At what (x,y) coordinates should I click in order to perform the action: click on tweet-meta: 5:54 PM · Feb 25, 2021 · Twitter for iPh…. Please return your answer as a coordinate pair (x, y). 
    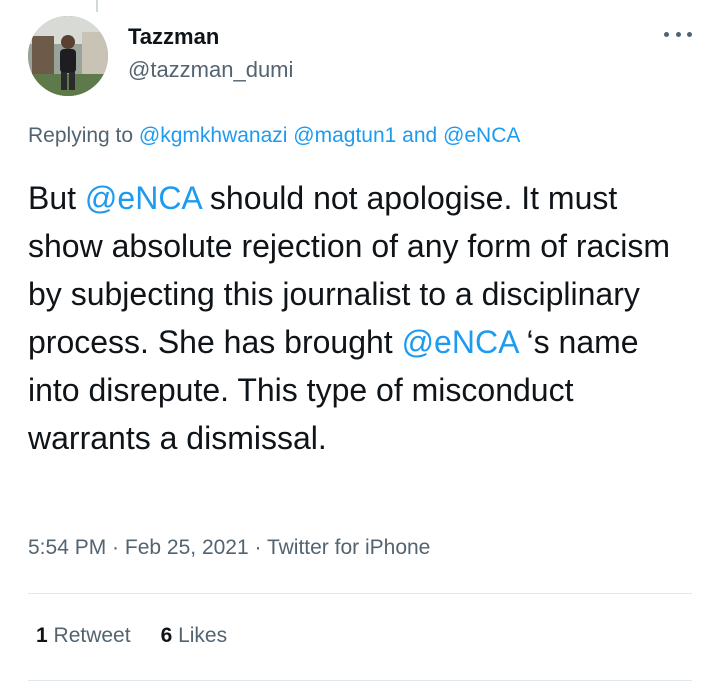
    Looking at the image, I should click on (229, 548).